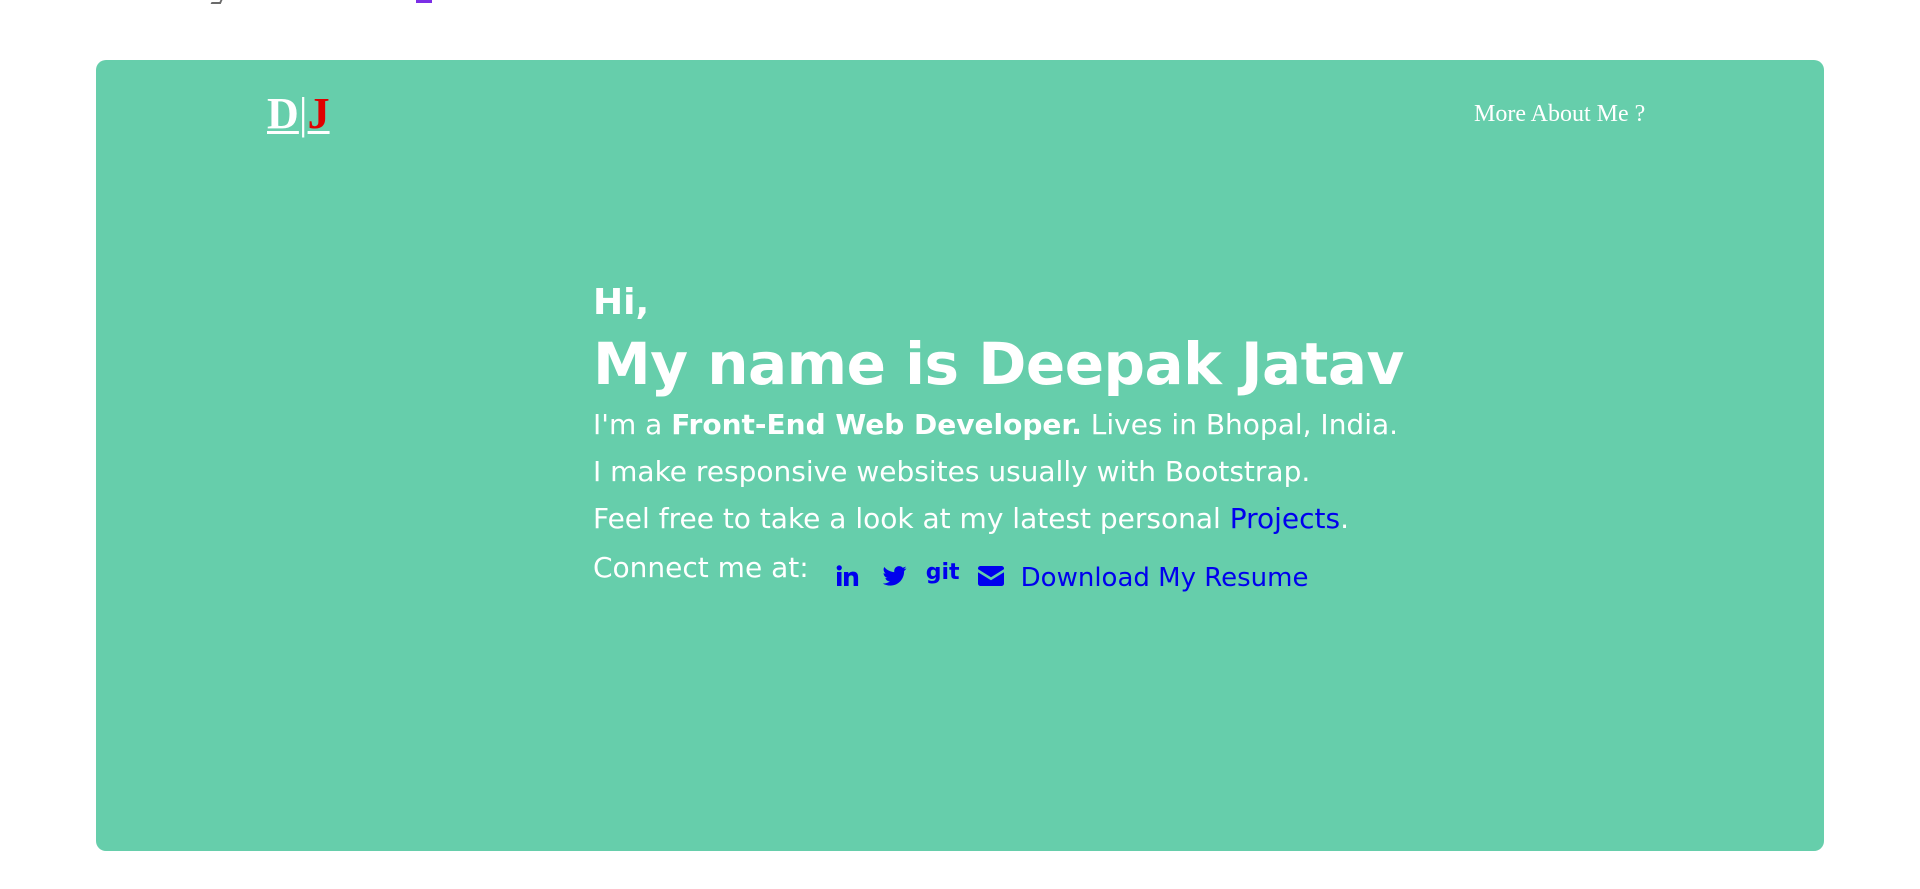  What do you see at coordinates (632, 424) in the screenshot?
I see `intro-prefix: I'm a` at bounding box center [632, 424].